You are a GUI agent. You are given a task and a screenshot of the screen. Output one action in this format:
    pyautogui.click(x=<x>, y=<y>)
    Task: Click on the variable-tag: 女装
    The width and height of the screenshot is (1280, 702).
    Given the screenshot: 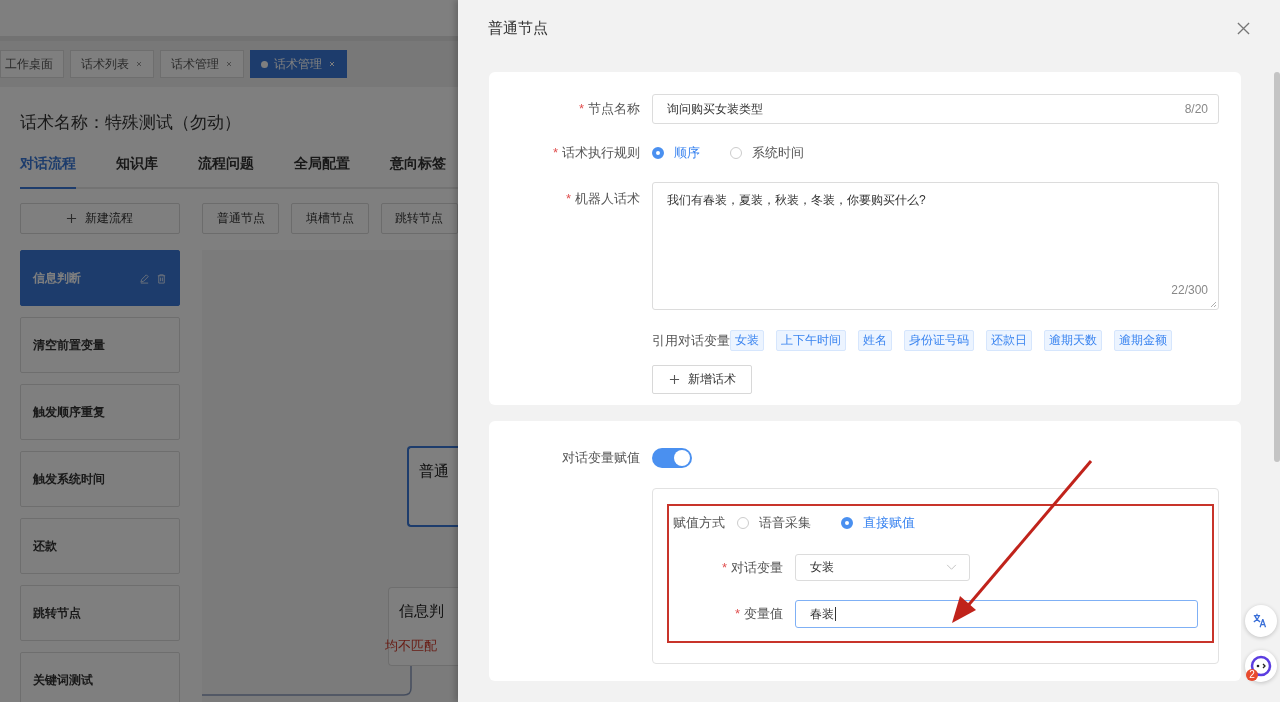 What is the action you would take?
    pyautogui.click(x=747, y=340)
    